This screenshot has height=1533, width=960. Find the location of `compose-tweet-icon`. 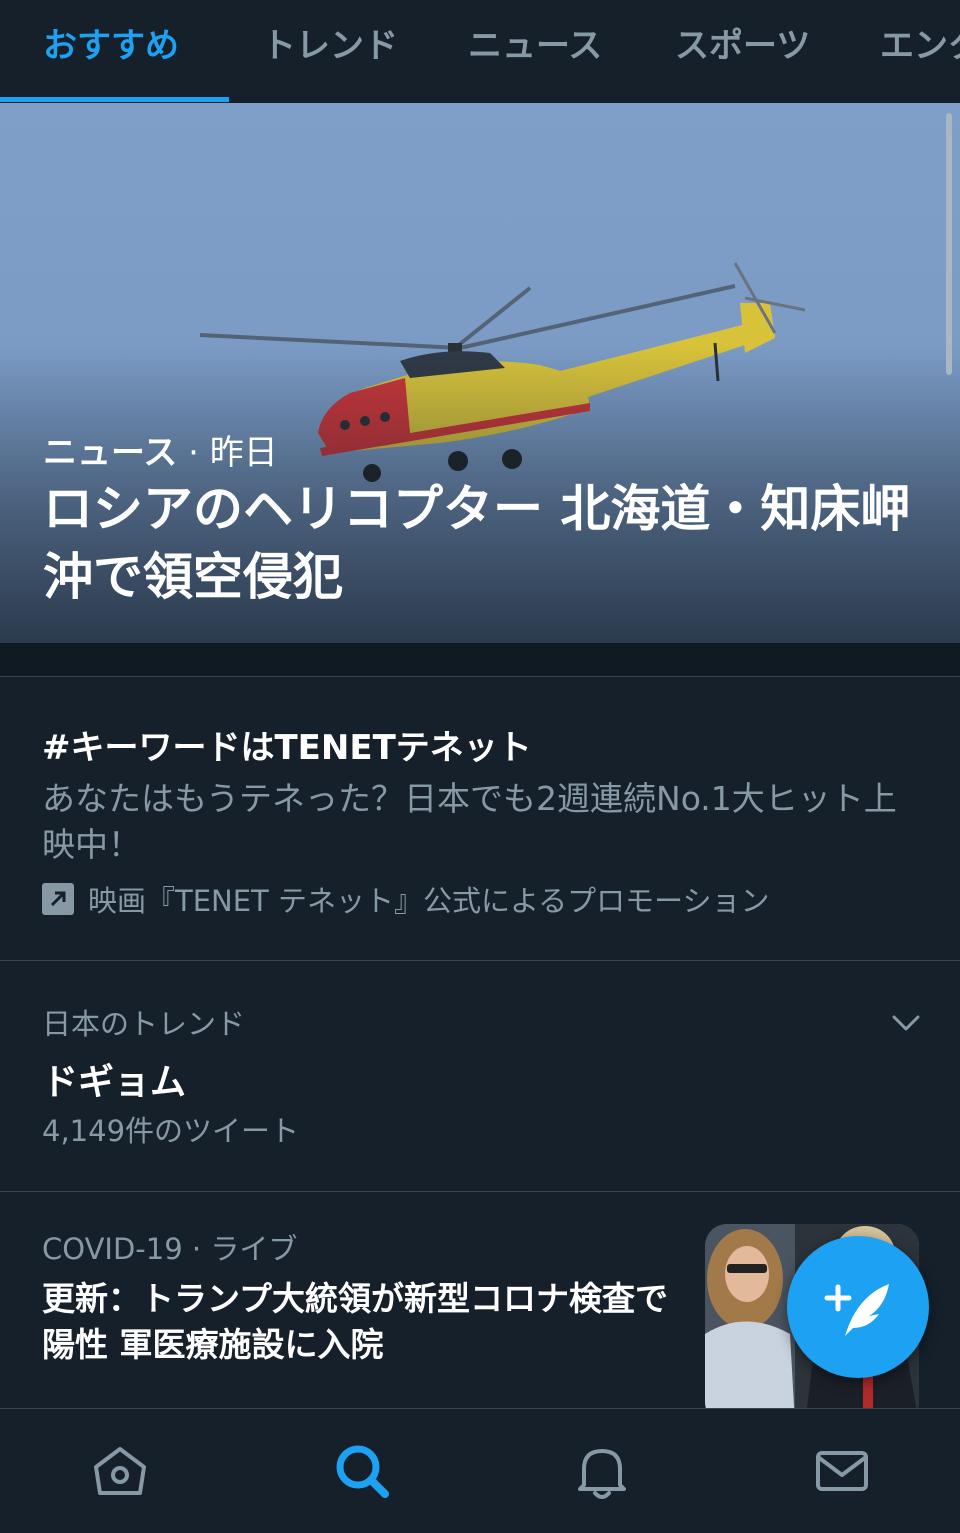

compose-tweet-icon is located at coordinates (856, 1310).